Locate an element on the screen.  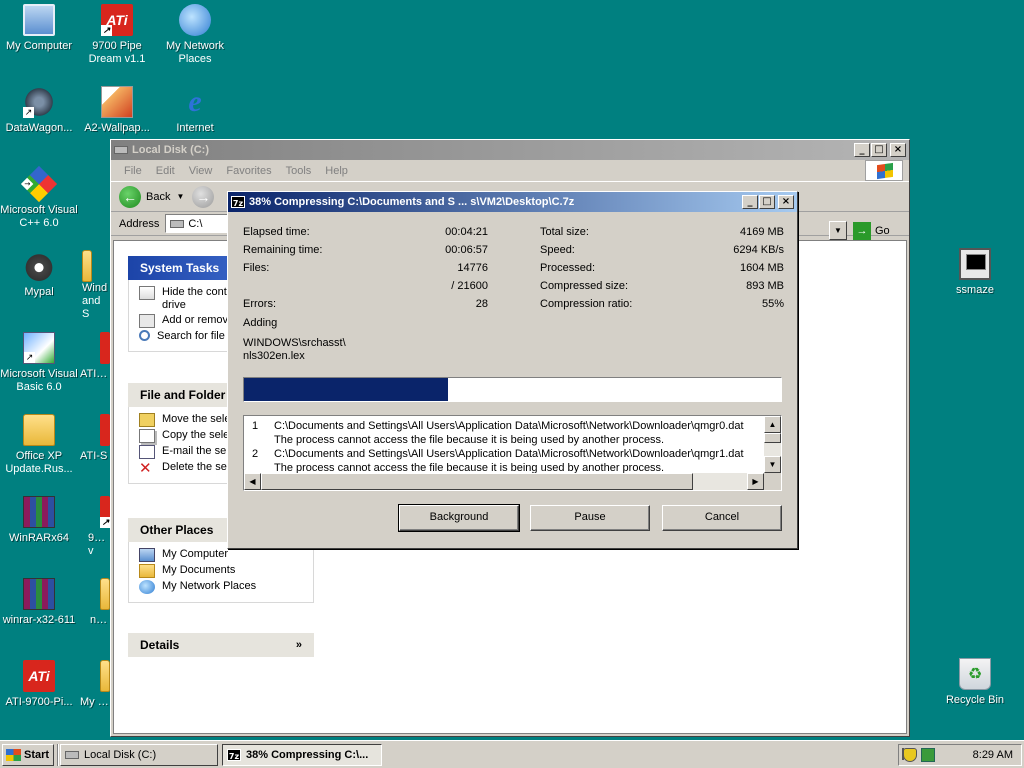
address-dropdown-button: ▼ is located at coordinates (838, 230).